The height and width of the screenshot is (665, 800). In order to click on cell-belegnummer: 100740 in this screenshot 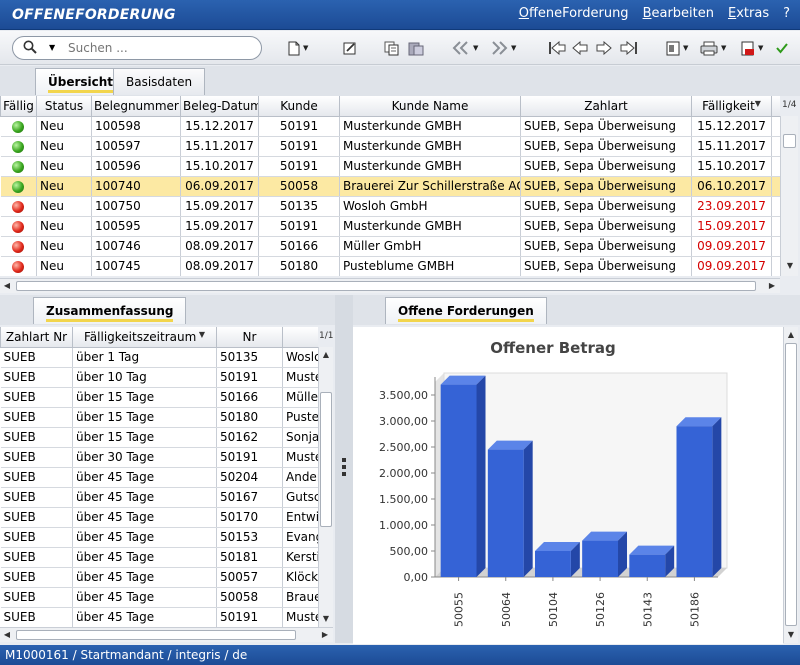, I will do `click(136, 186)`.